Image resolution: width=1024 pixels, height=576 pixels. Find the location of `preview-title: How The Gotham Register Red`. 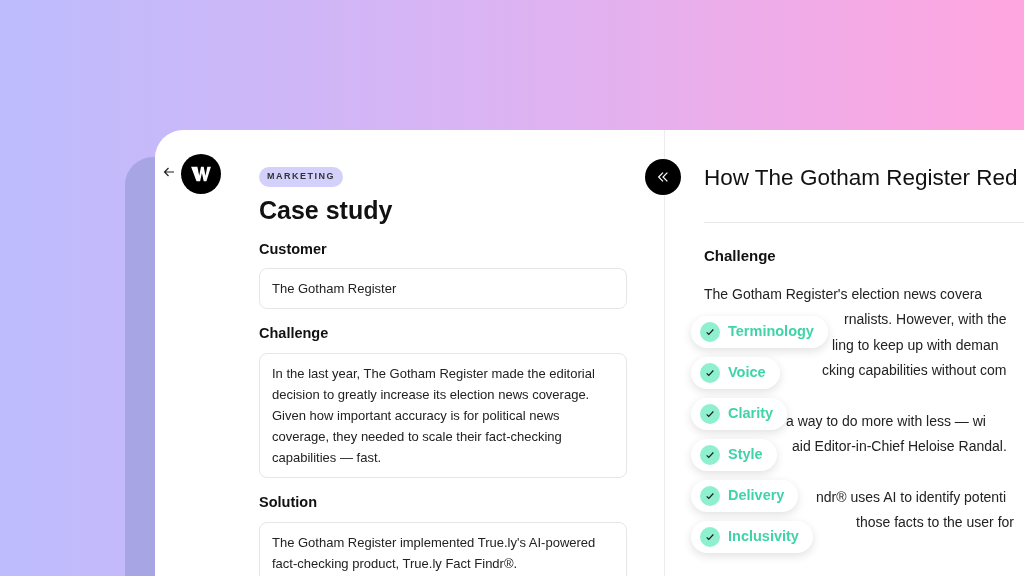

preview-title: How The Gotham Register Red is located at coordinates (861, 178).